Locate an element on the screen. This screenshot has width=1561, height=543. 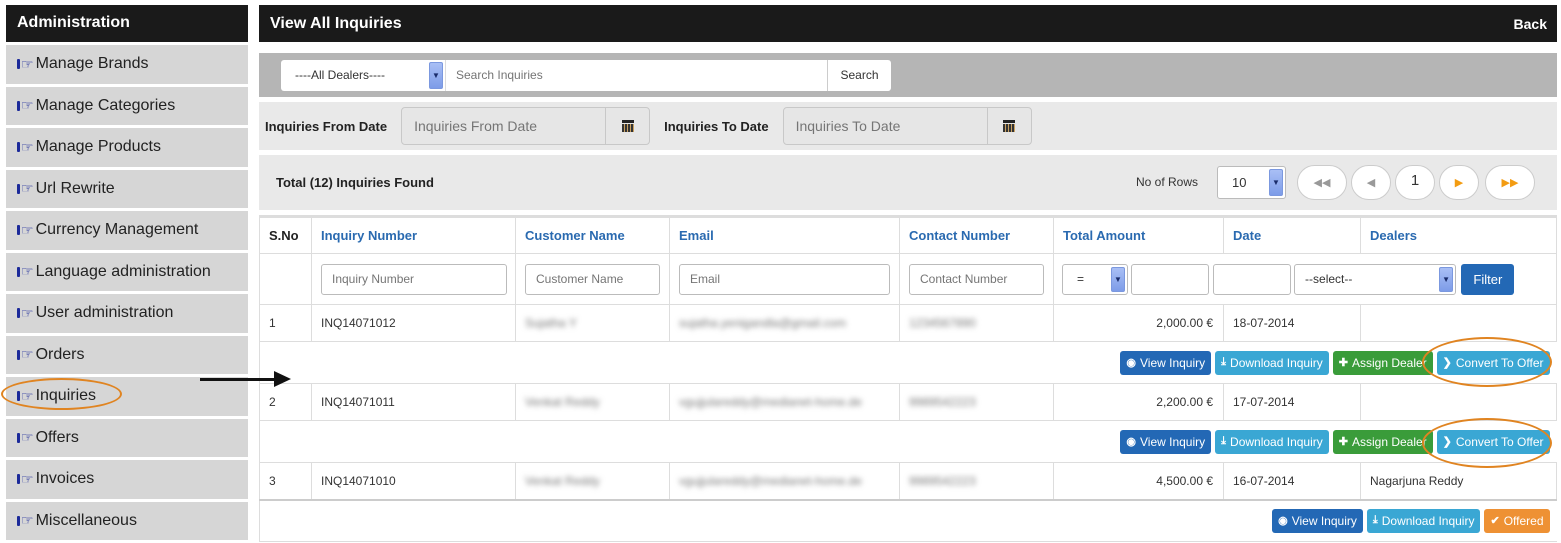
date-cell: 17-07-2014 is located at coordinates (1292, 402).